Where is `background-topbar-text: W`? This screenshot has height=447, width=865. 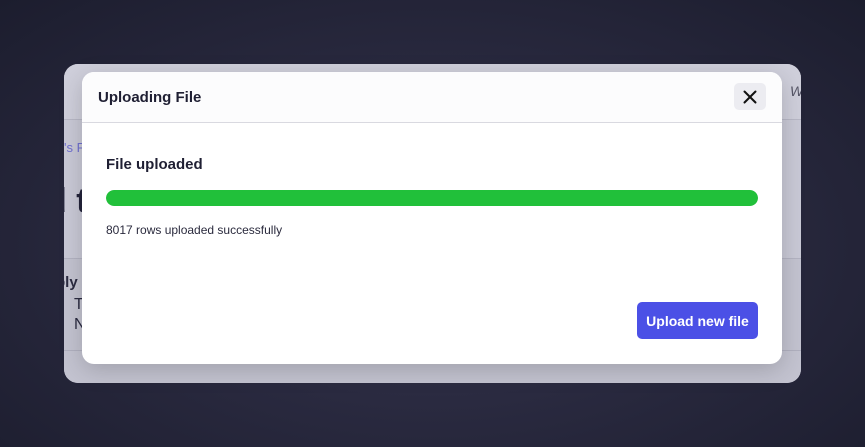
background-topbar-text: W is located at coordinates (795, 91).